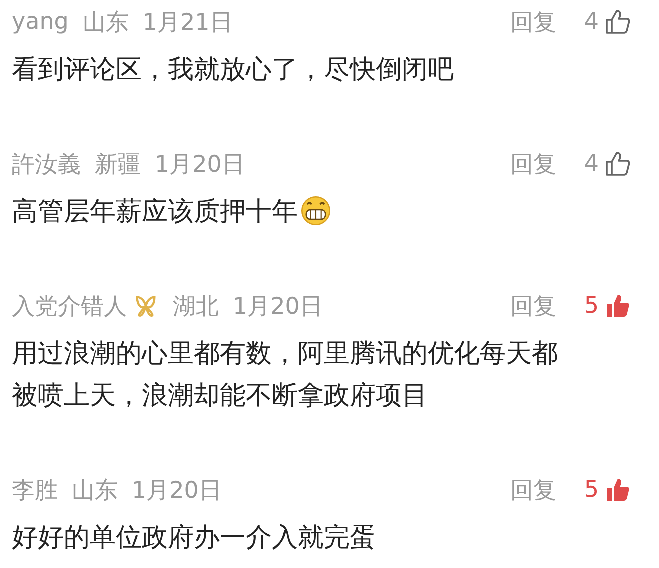 The height and width of the screenshot is (568, 659). Describe the element at coordinates (194, 538) in the screenshot. I see `comment-text: 好好的单位政府办一介入就完蛋` at that location.